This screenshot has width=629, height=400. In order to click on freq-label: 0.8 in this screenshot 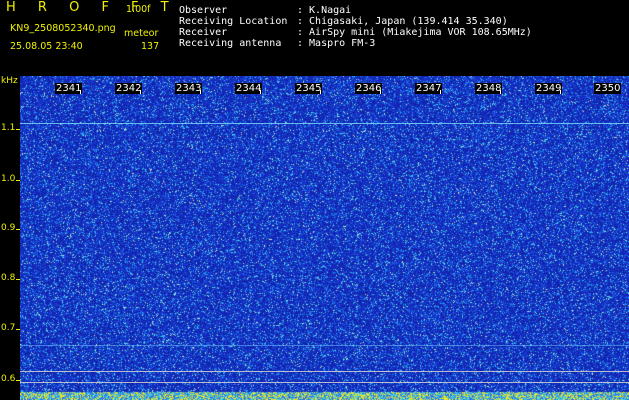, I will do `click(8, 278)`.